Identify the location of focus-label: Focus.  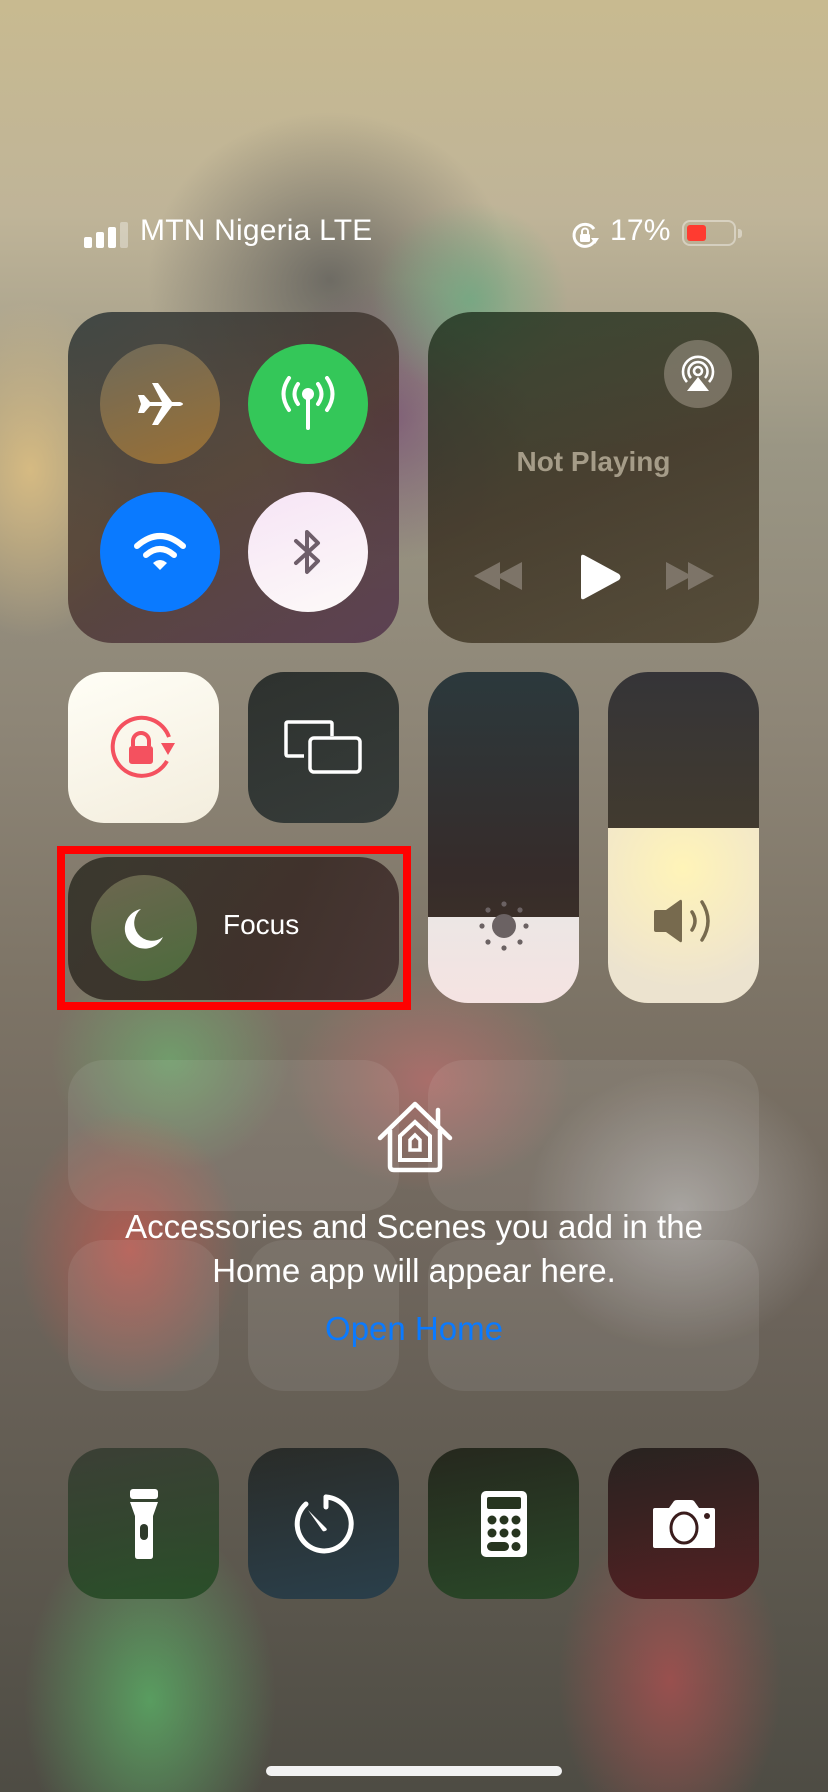
(261, 924).